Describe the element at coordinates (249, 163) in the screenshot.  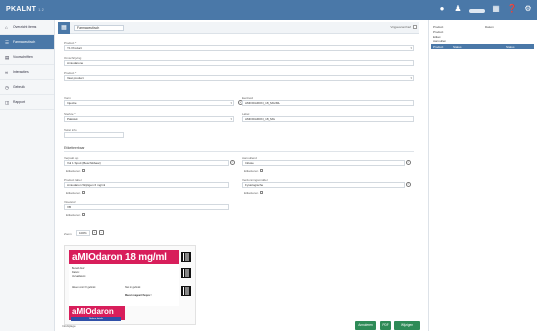
I see `field-value: Infusie` at that location.